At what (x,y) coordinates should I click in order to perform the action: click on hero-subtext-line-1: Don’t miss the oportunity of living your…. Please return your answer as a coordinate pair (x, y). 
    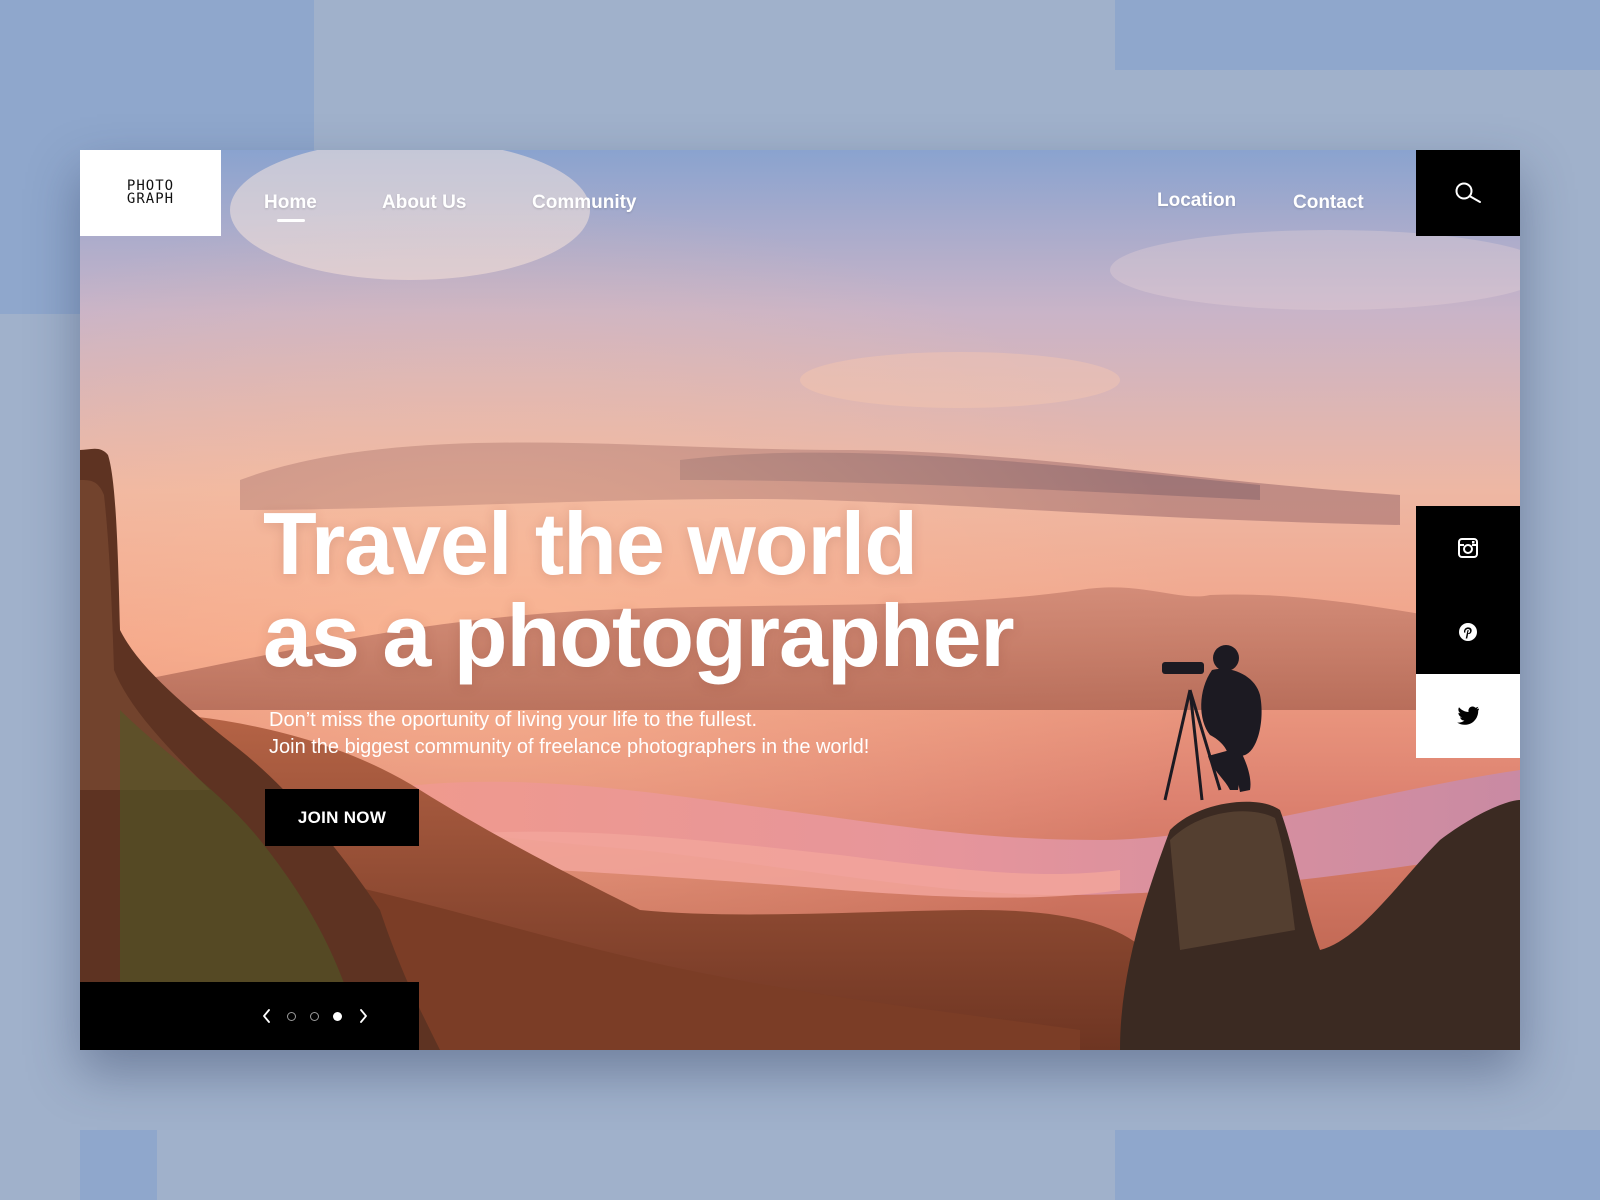
    Looking at the image, I should click on (513, 720).